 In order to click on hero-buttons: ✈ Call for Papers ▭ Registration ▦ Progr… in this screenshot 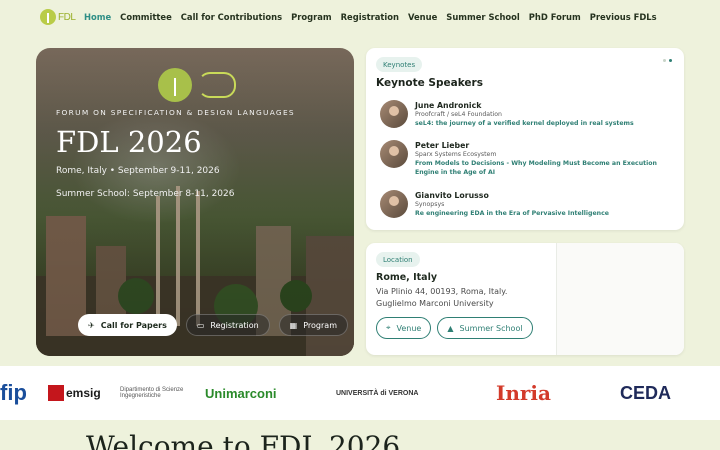, I will do `click(213, 325)`.